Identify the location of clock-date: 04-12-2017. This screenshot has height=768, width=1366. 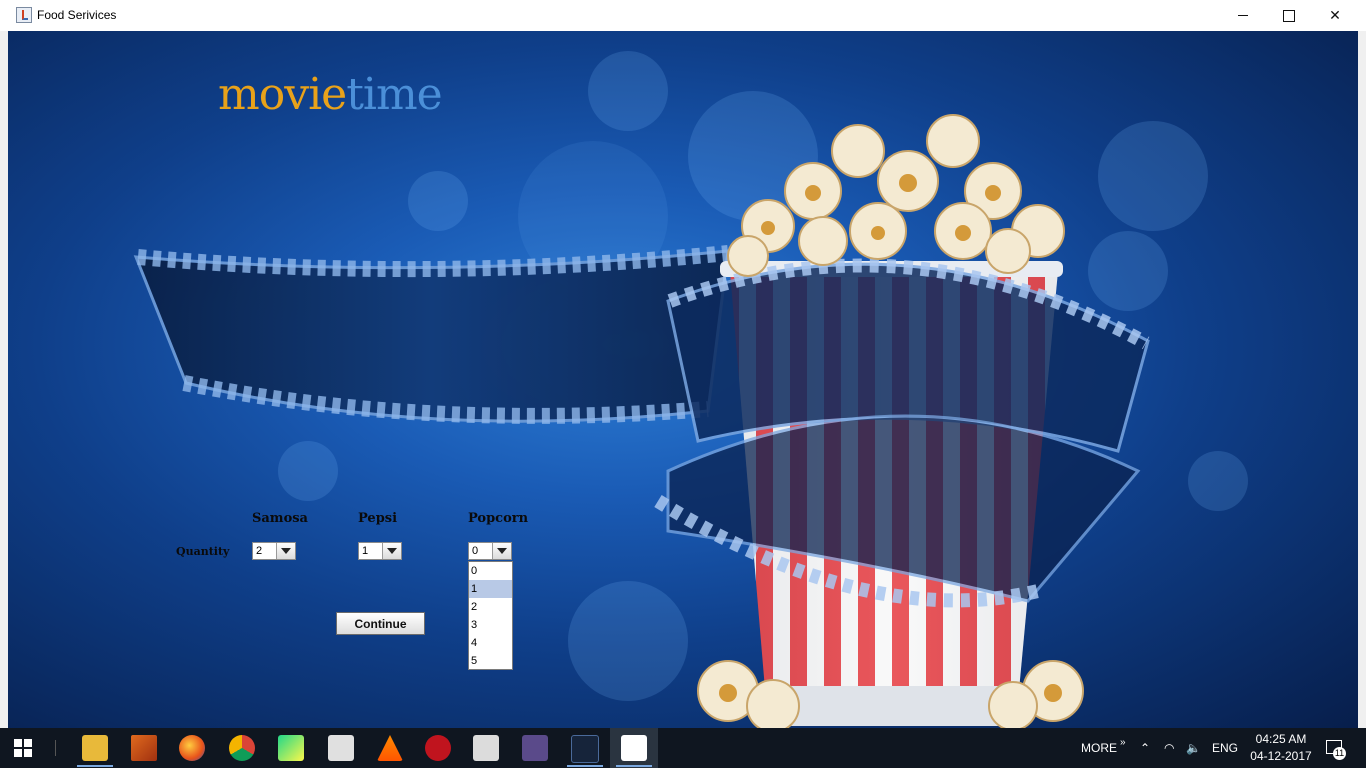
(1281, 756).